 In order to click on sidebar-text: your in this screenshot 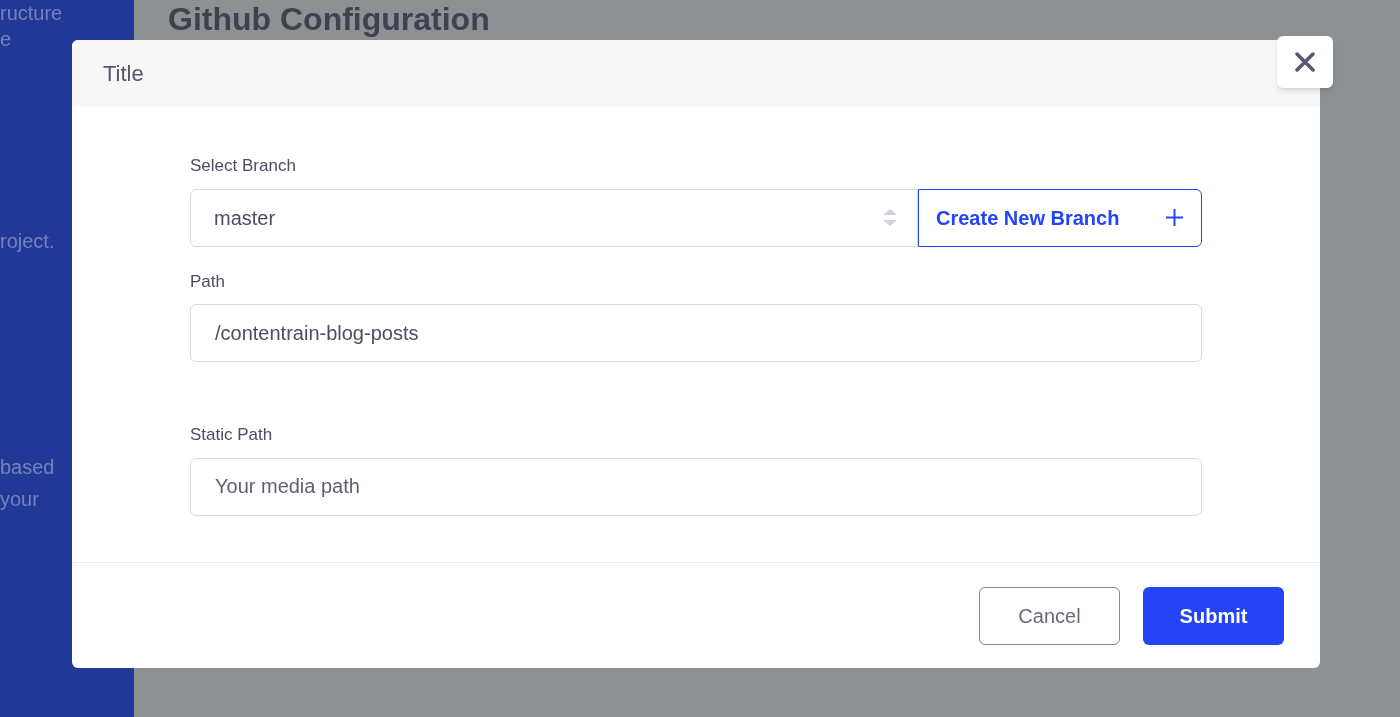, I will do `click(19, 499)`.